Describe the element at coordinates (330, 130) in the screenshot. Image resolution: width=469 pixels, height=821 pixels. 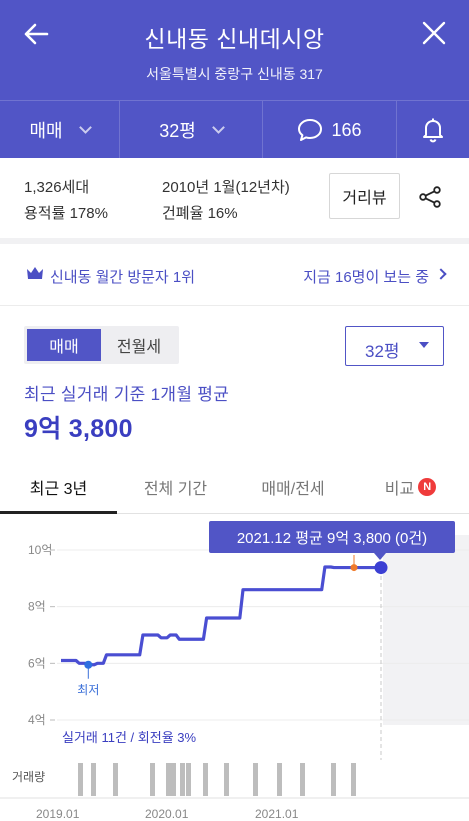
I see `comments-button: 166` at that location.